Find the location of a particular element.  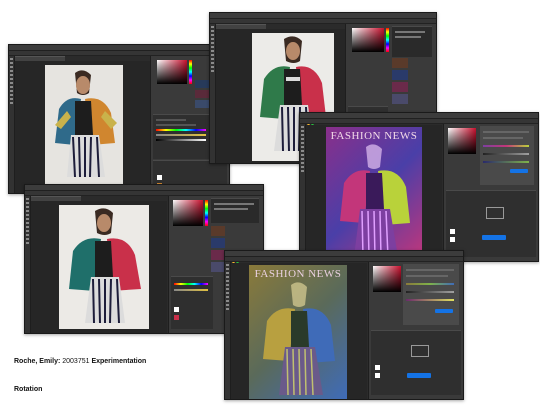

properties-panel is located at coordinates (192, 302).